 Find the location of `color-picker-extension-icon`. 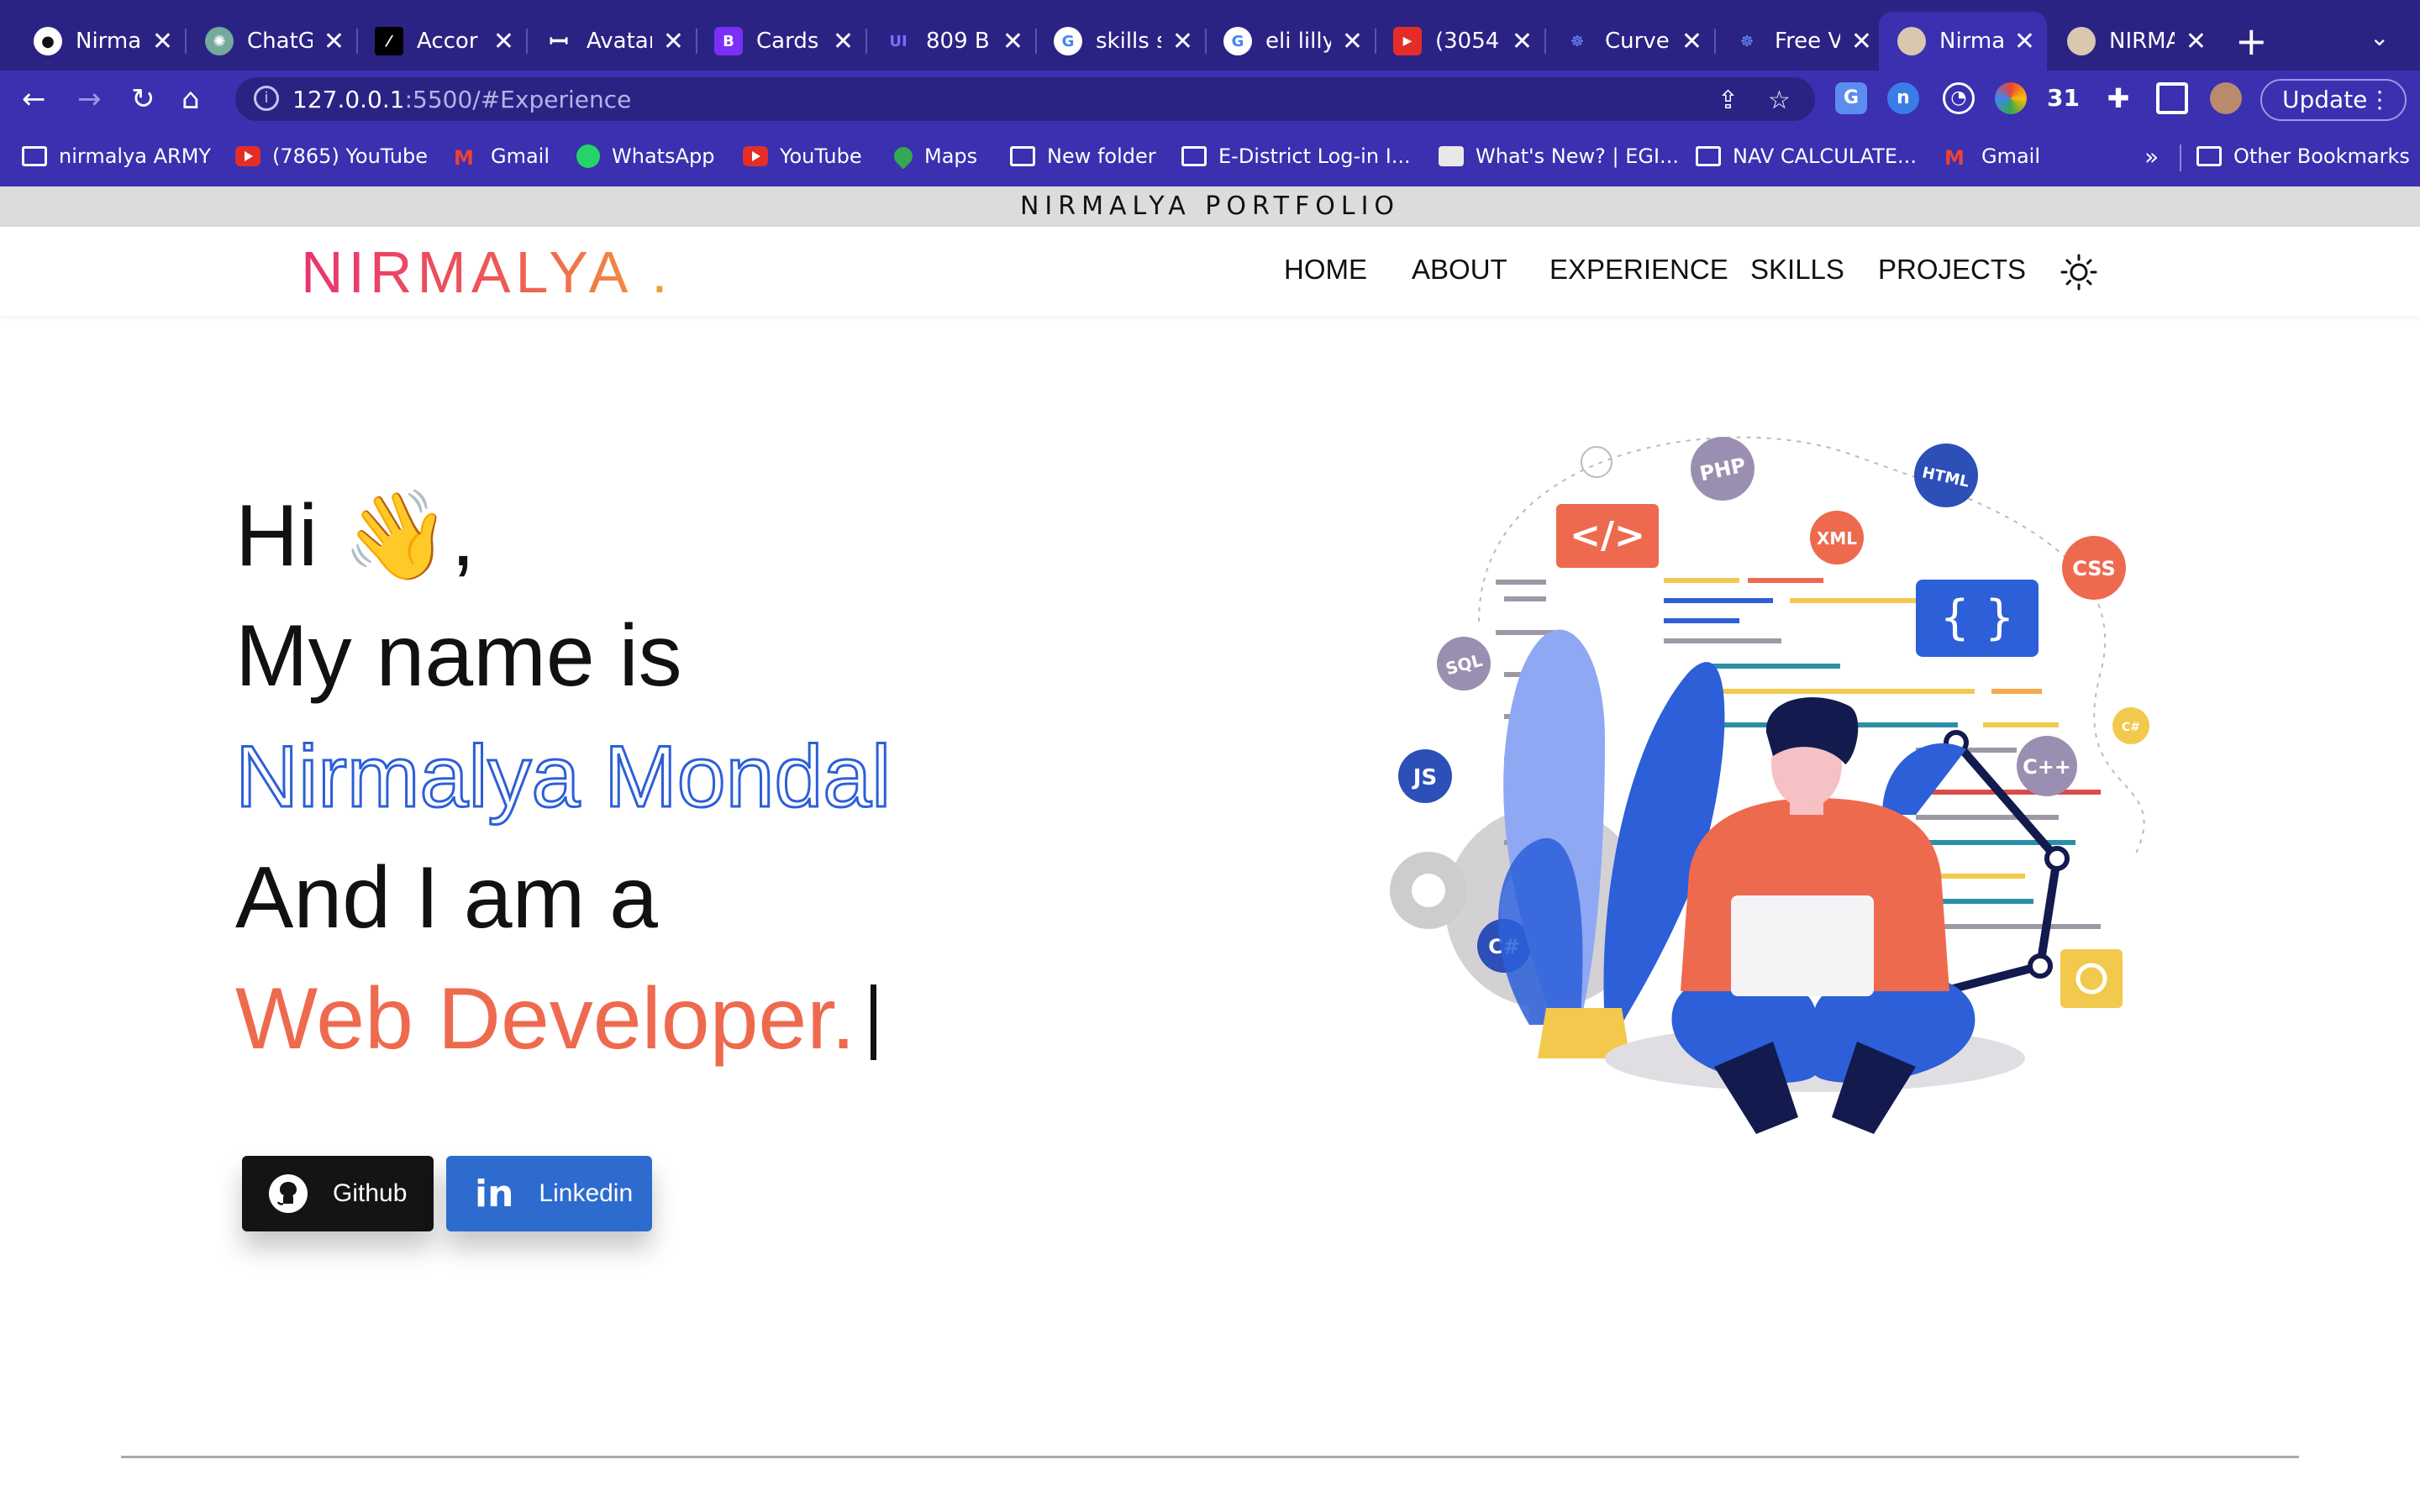

color-picker-extension-icon is located at coordinates (2011, 98).